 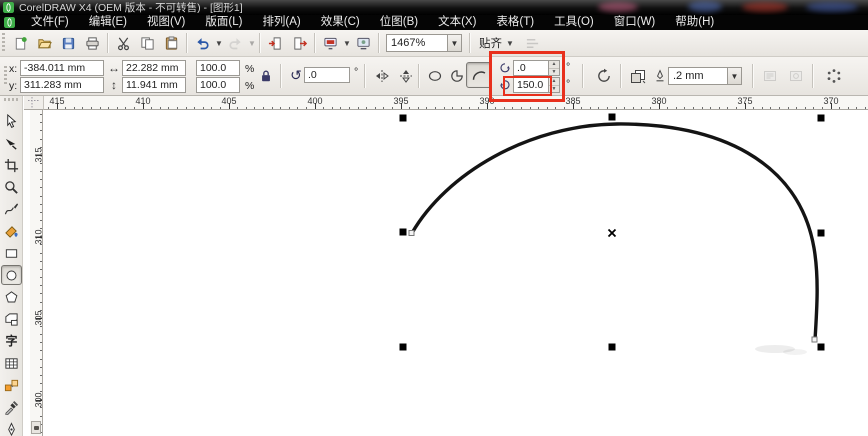 I want to click on export-button, so click(x=299, y=43).